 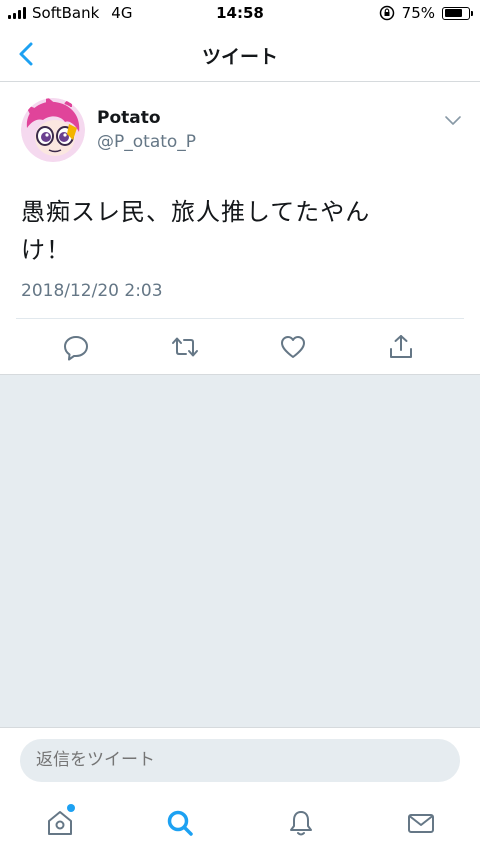 I want to click on tab-notifications, so click(x=301, y=823).